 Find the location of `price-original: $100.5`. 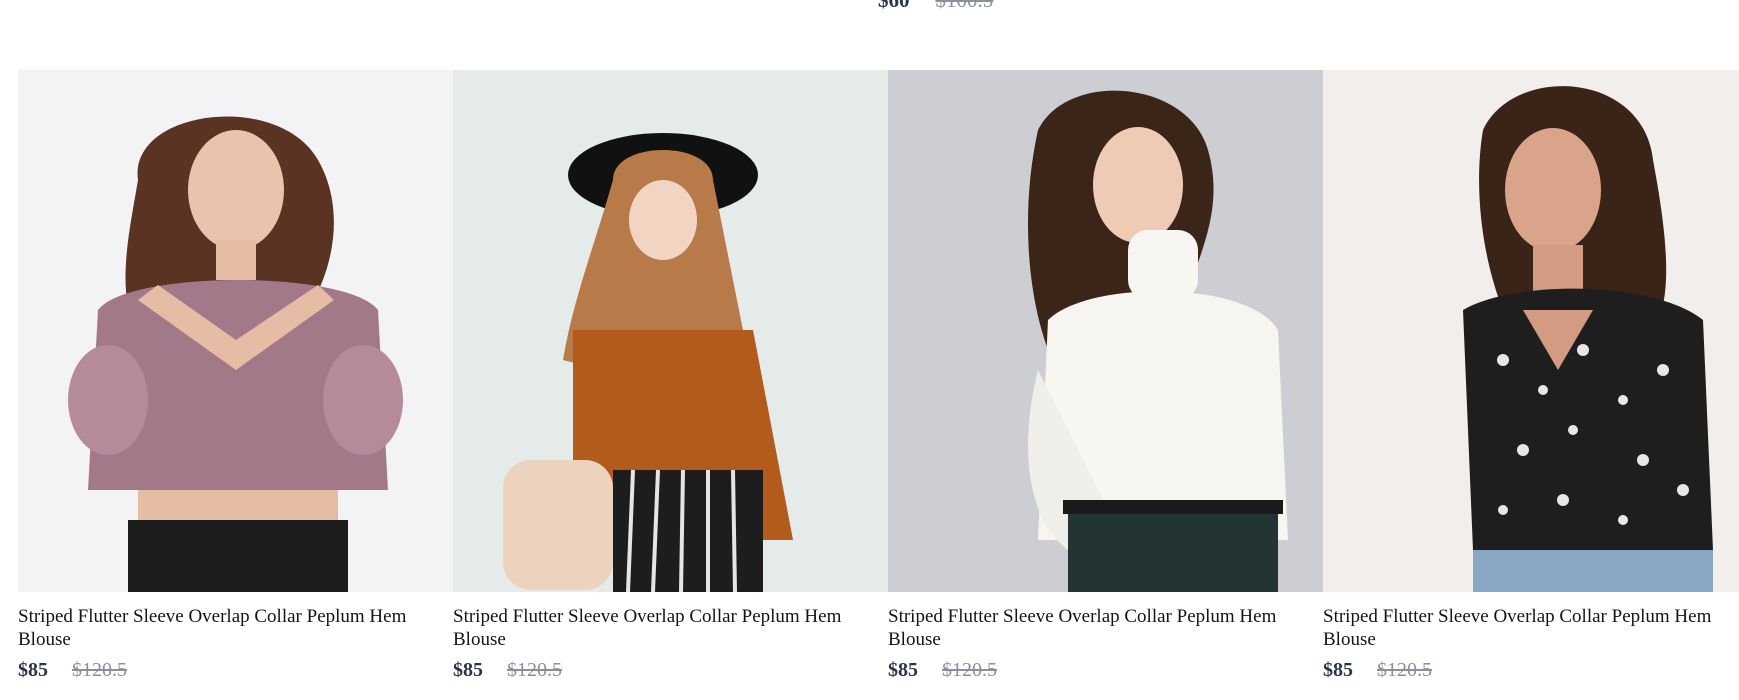

price-original: $100.5 is located at coordinates (964, 6).